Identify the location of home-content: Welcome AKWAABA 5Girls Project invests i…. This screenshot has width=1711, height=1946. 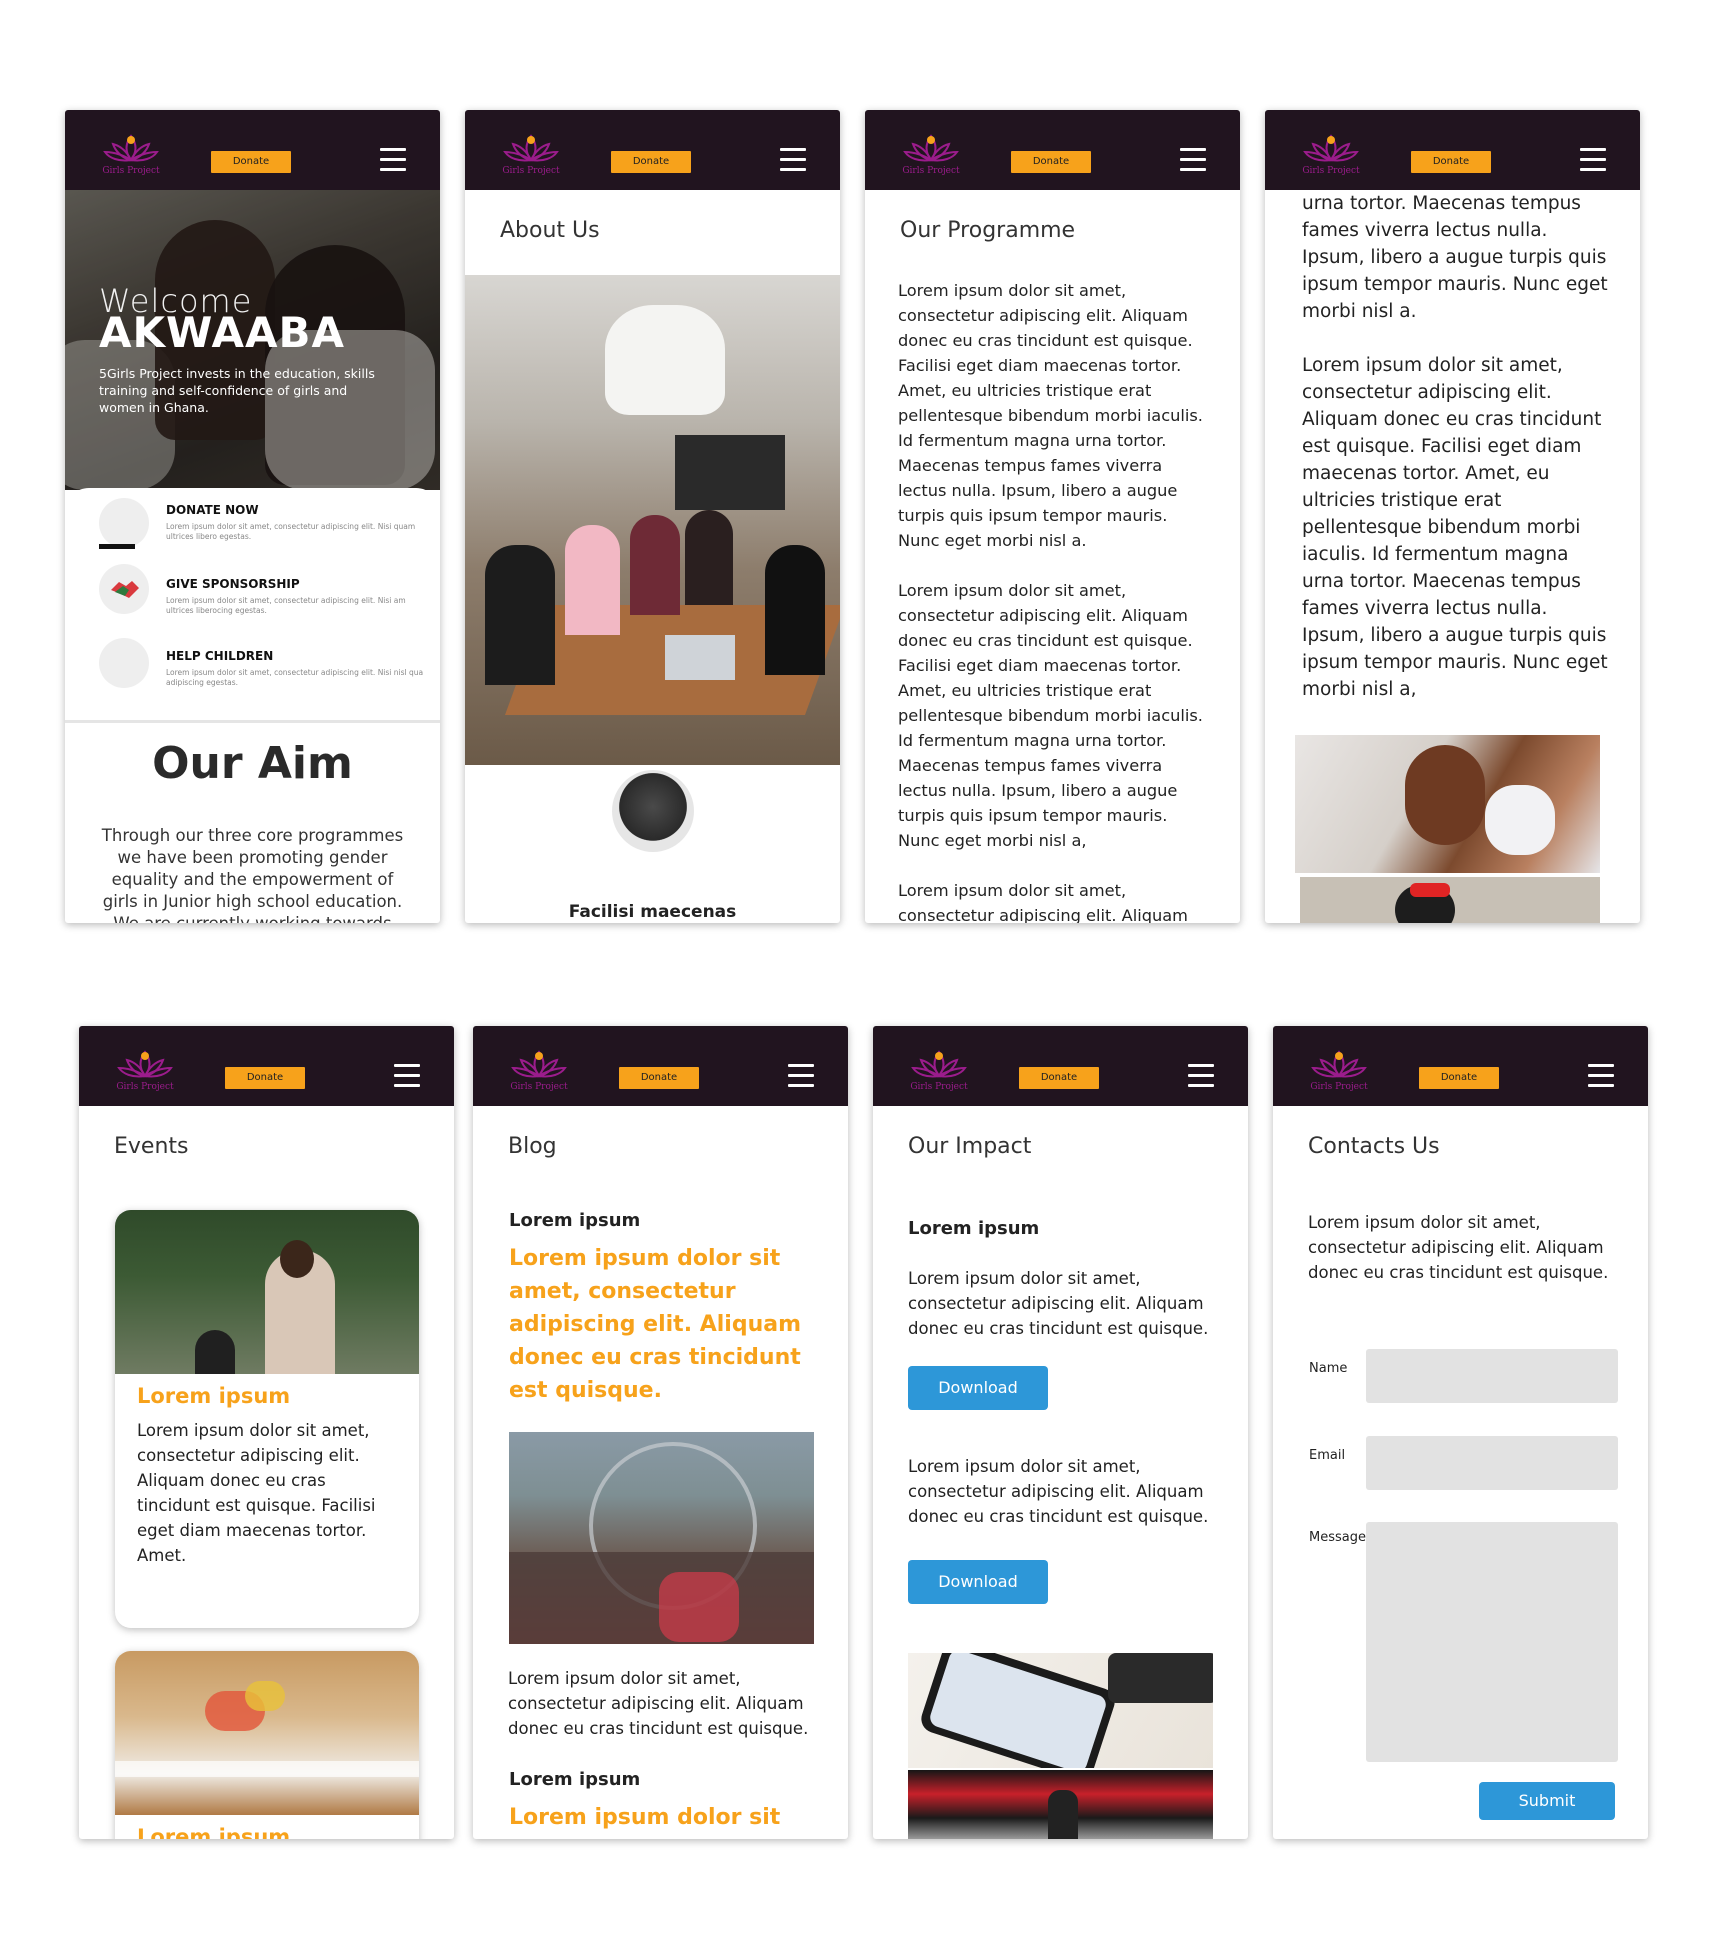
(252, 556).